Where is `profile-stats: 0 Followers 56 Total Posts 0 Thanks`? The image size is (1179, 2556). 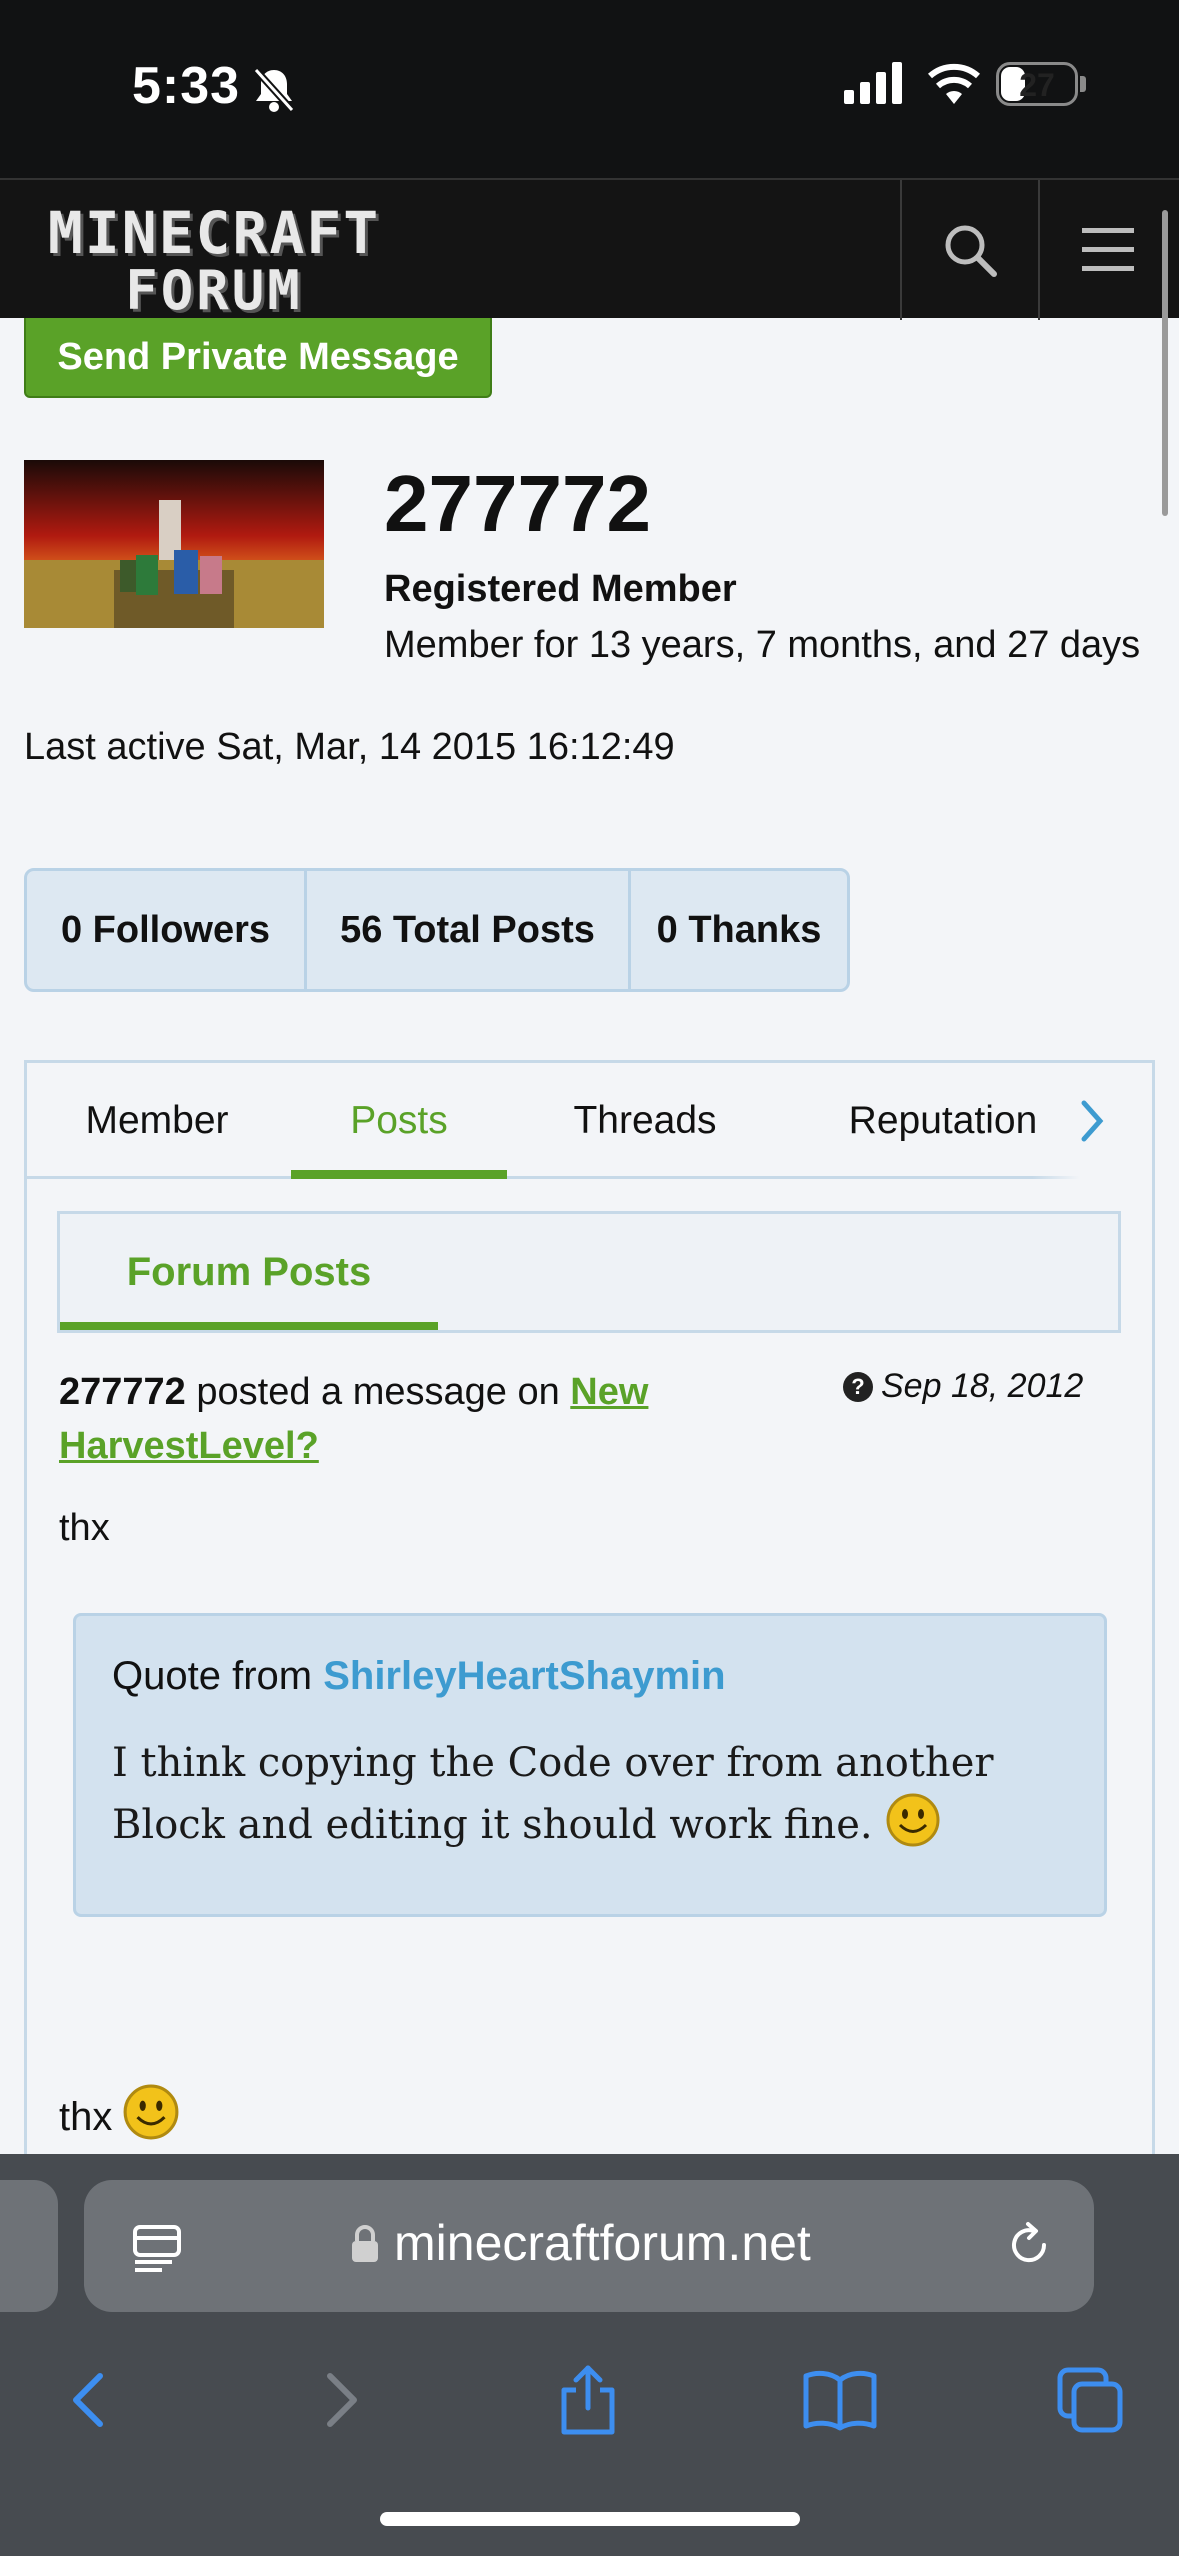 profile-stats: 0 Followers 56 Total Posts 0 Thanks is located at coordinates (437, 930).